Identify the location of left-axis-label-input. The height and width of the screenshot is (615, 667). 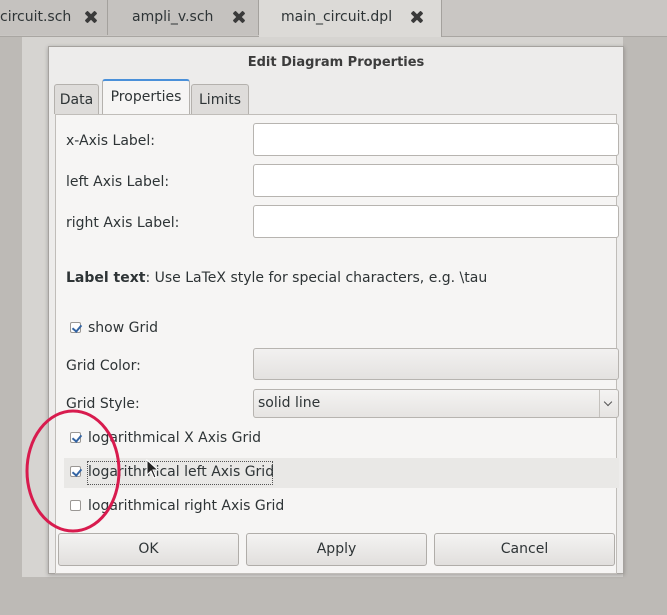
(436, 180).